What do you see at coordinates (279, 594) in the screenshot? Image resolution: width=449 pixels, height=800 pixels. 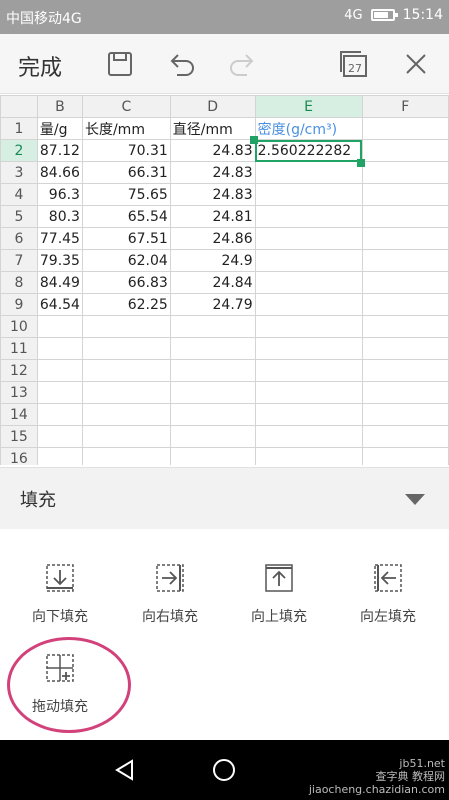 I see `fill-up-button: 向上填充` at bounding box center [279, 594].